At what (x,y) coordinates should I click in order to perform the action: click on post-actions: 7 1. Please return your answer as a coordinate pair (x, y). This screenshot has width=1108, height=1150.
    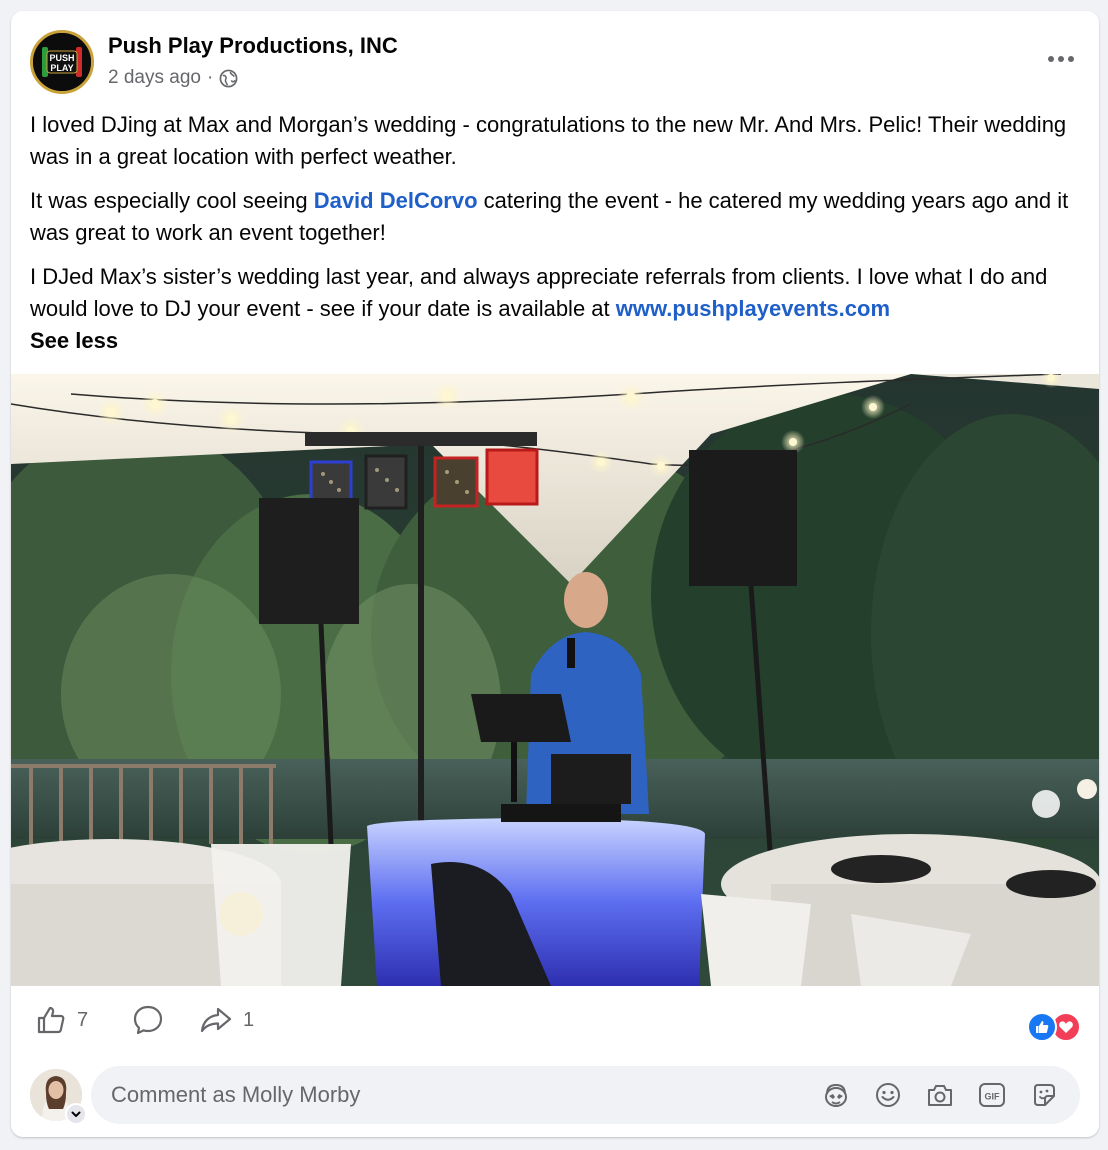
    Looking at the image, I should click on (555, 1021).